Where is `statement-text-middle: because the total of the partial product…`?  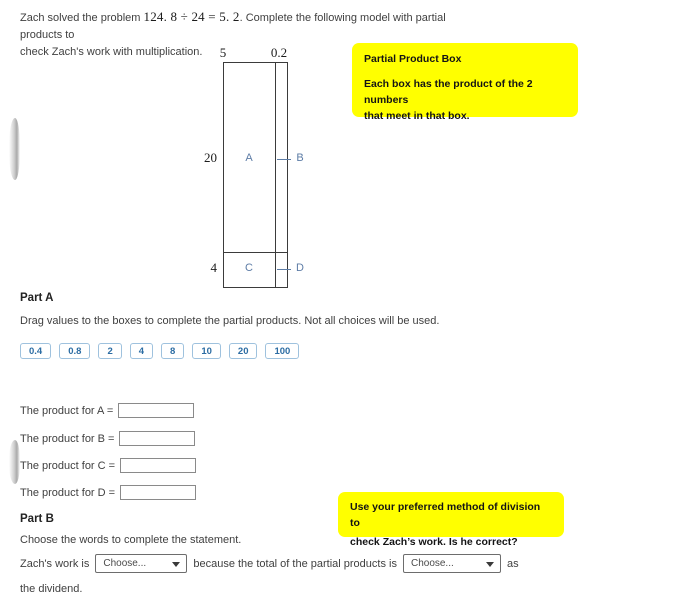
statement-text-middle: because the total of the partial product… is located at coordinates (295, 563).